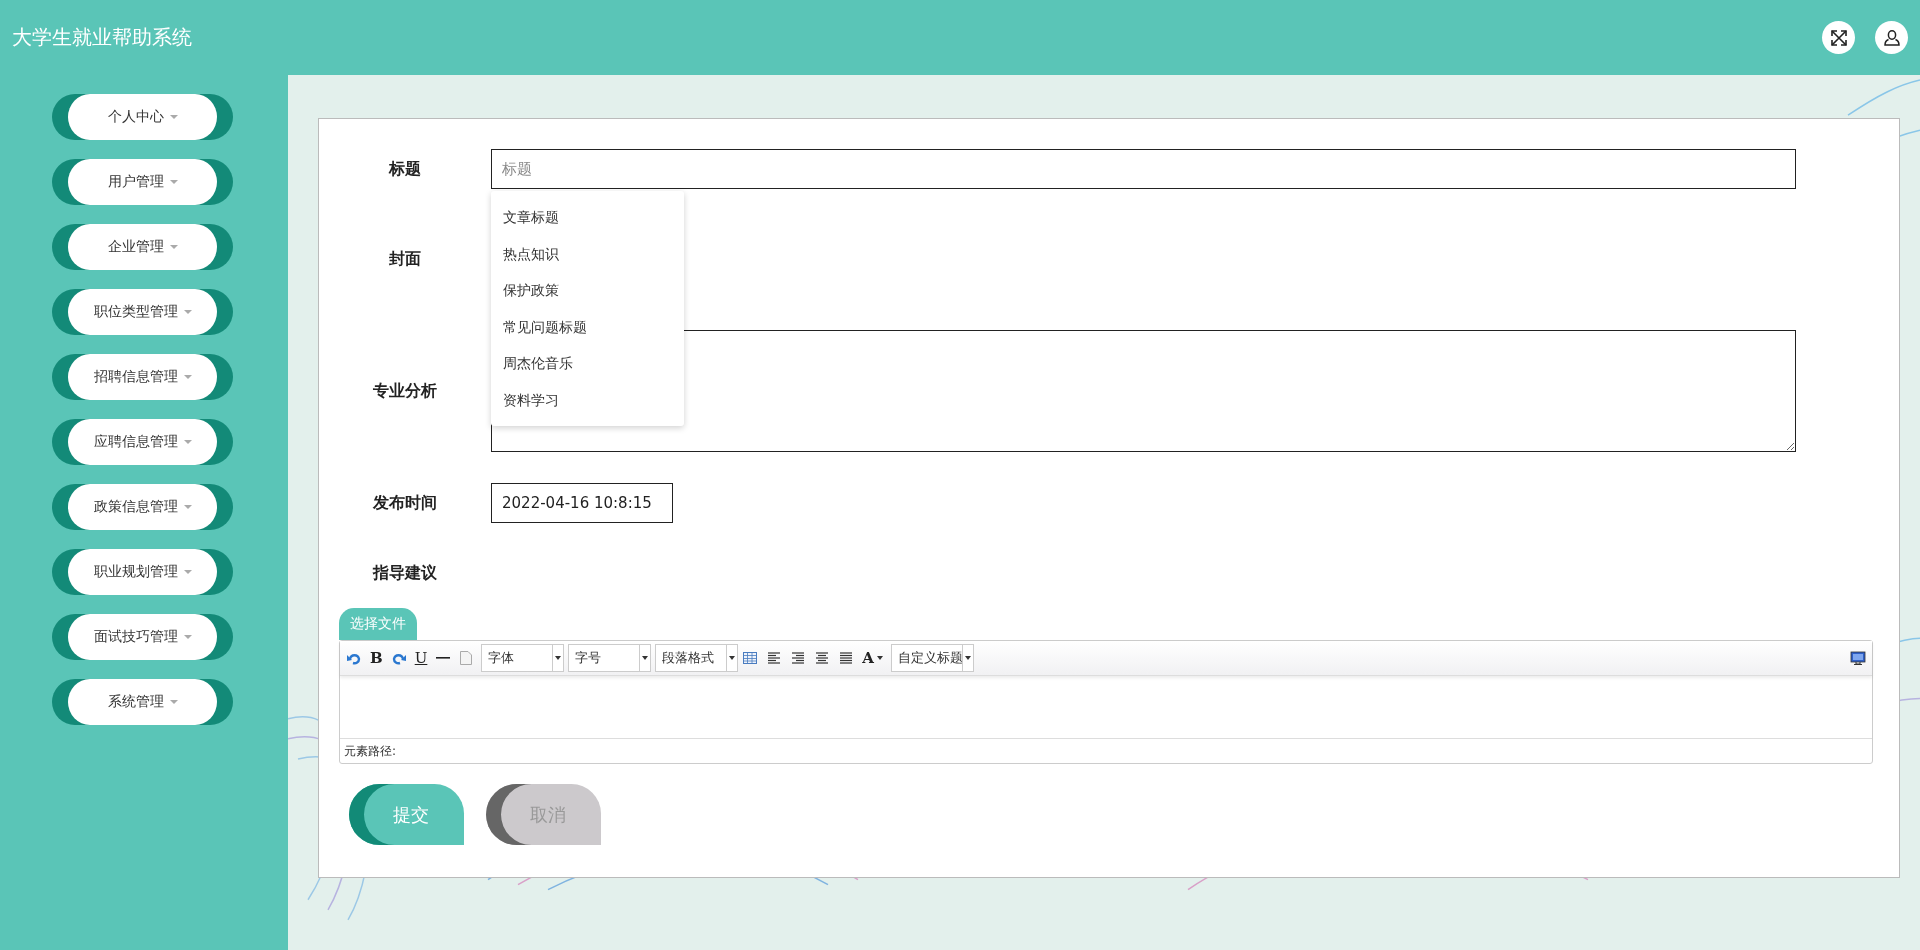 Image resolution: width=1920 pixels, height=950 pixels. What do you see at coordinates (697, 658) in the screenshot?
I see `toolbar-dropdown: 段落格式` at bounding box center [697, 658].